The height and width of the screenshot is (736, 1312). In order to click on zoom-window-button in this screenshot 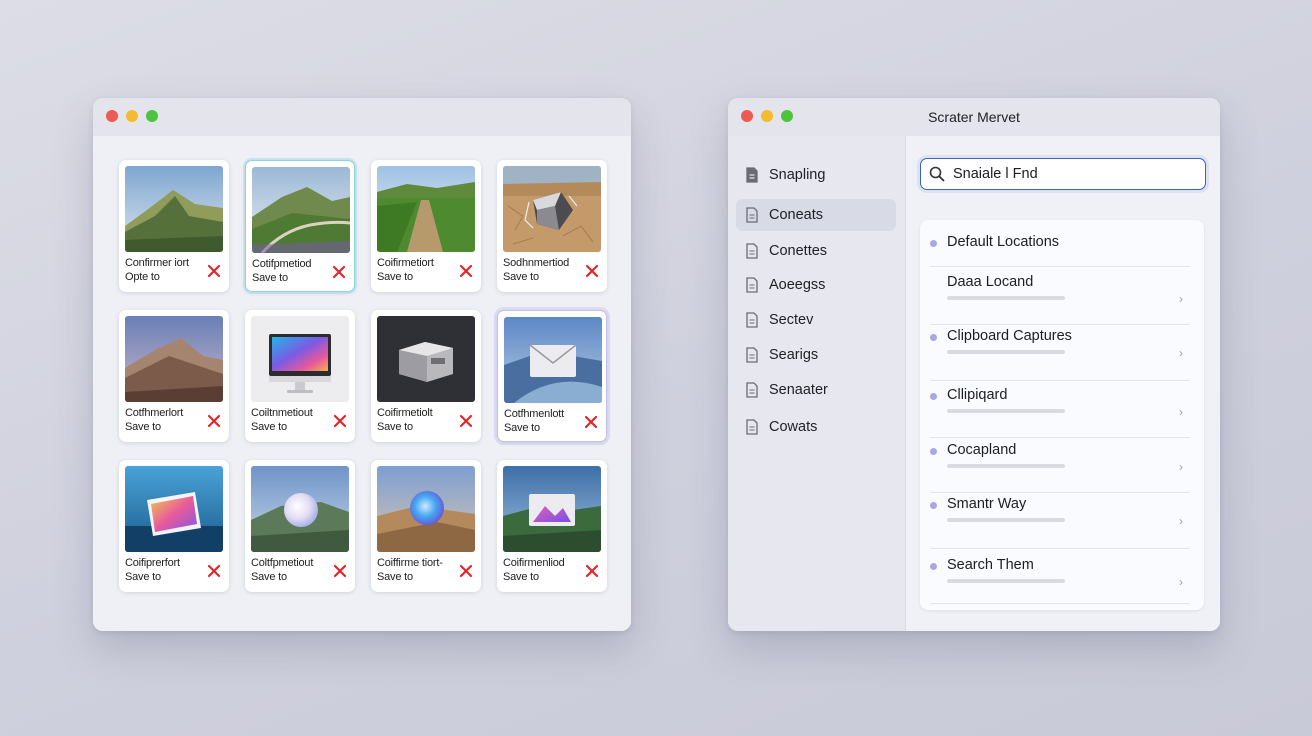, I will do `click(152, 116)`.